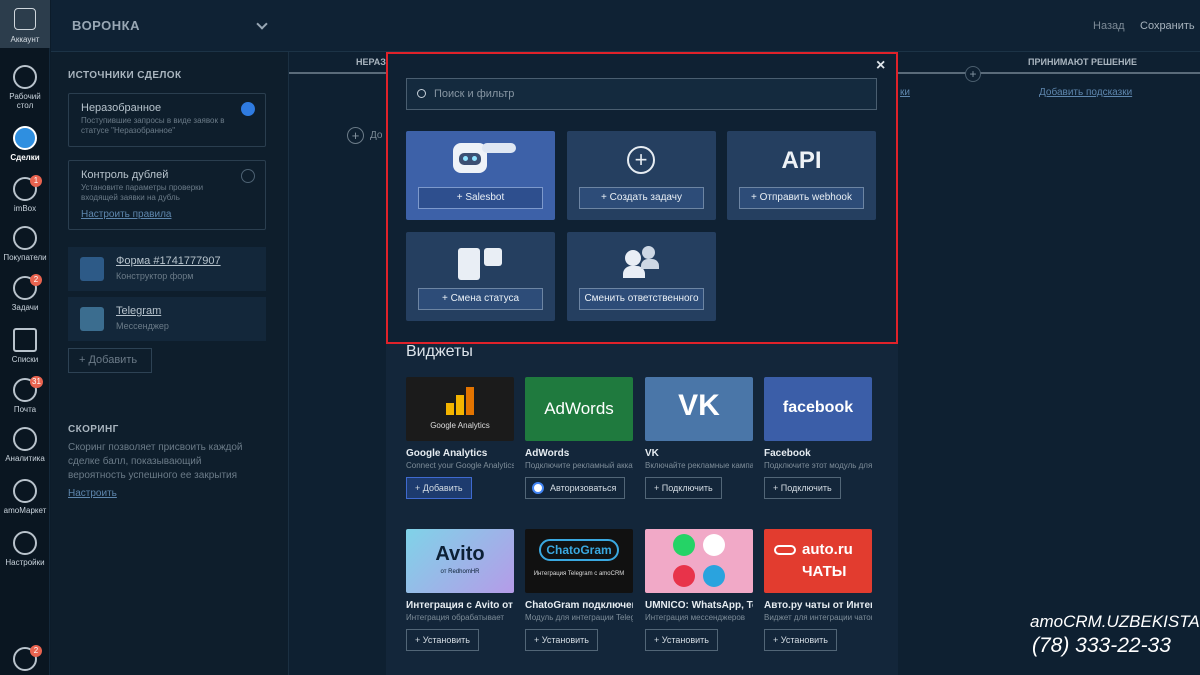 The image size is (1200, 675). Describe the element at coordinates (469, 264) in the screenshot. I see `status-change-icon` at that location.